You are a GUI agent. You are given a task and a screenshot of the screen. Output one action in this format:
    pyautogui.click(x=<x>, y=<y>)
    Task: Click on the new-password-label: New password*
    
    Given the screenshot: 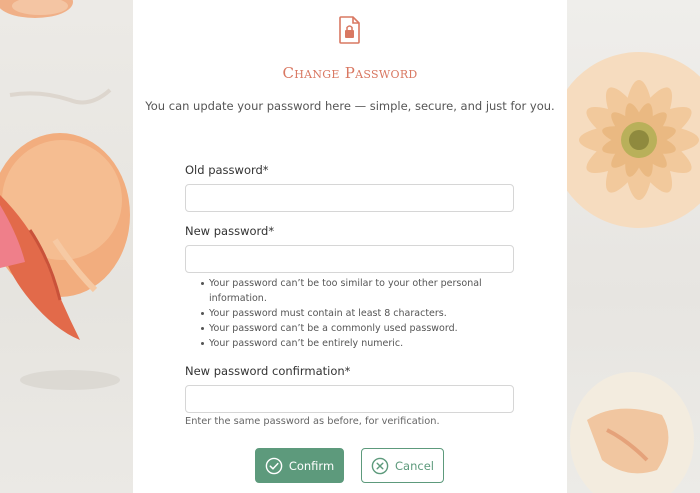 What is the action you would take?
    pyautogui.click(x=230, y=231)
    